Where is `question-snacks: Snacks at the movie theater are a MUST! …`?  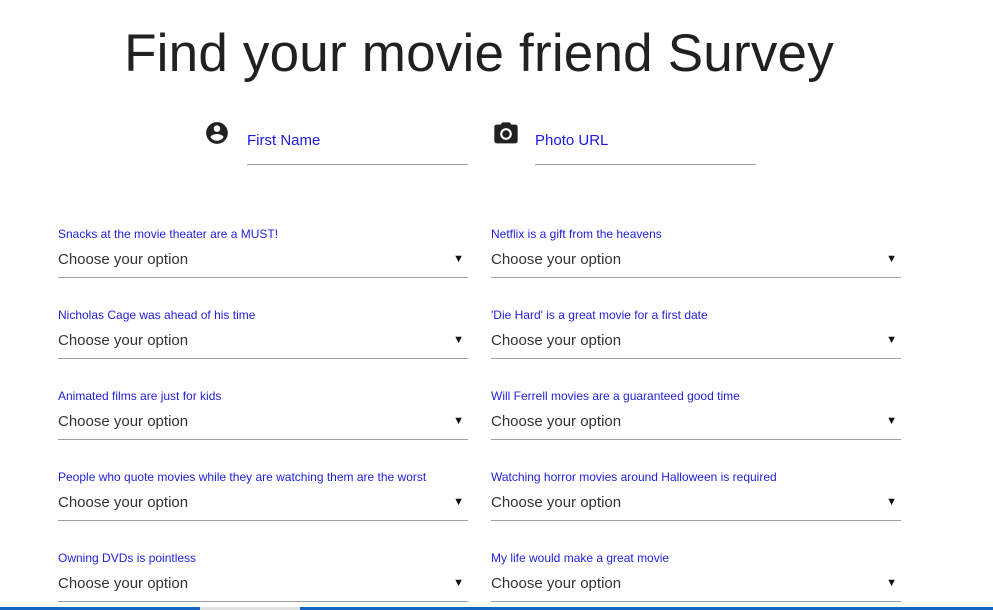 question-snacks: Snacks at the movie theater are a MUST! … is located at coordinates (263, 263).